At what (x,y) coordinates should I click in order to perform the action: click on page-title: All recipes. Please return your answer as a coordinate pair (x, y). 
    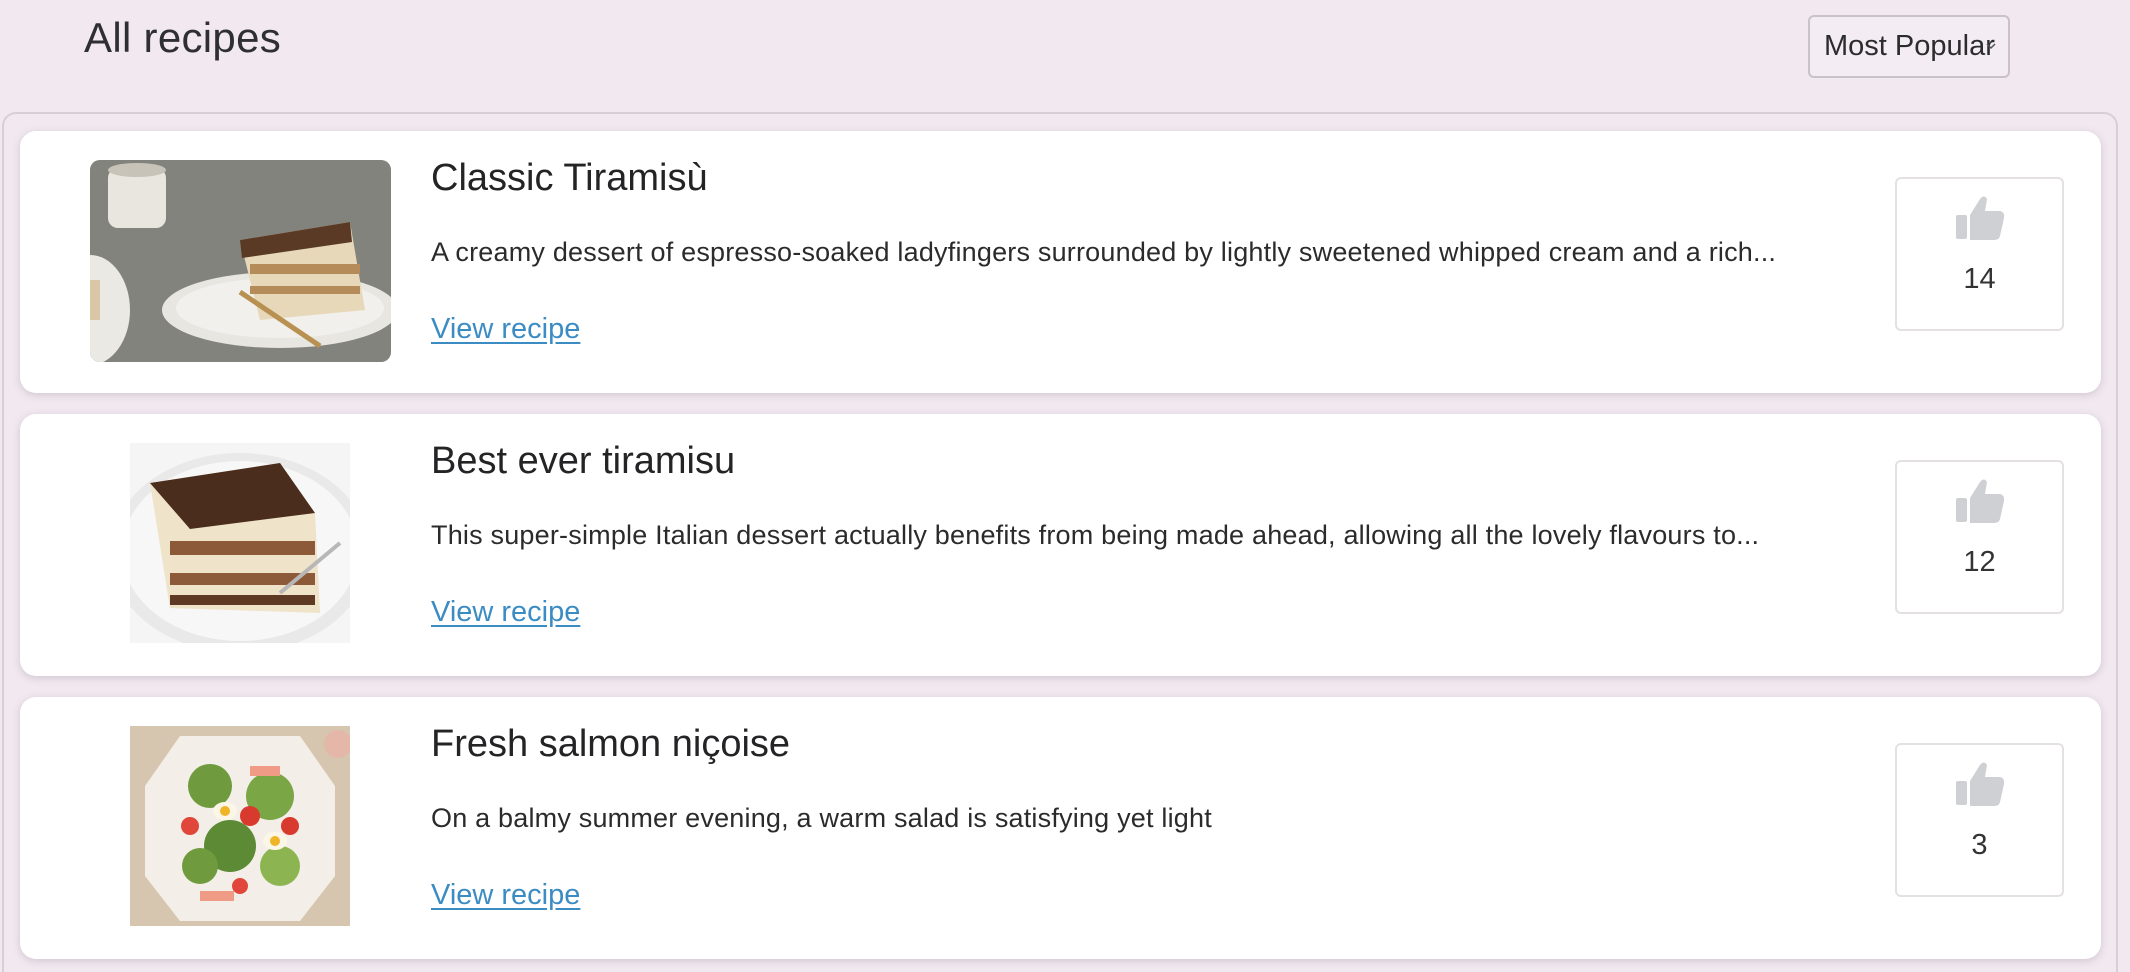
    Looking at the image, I should click on (183, 37).